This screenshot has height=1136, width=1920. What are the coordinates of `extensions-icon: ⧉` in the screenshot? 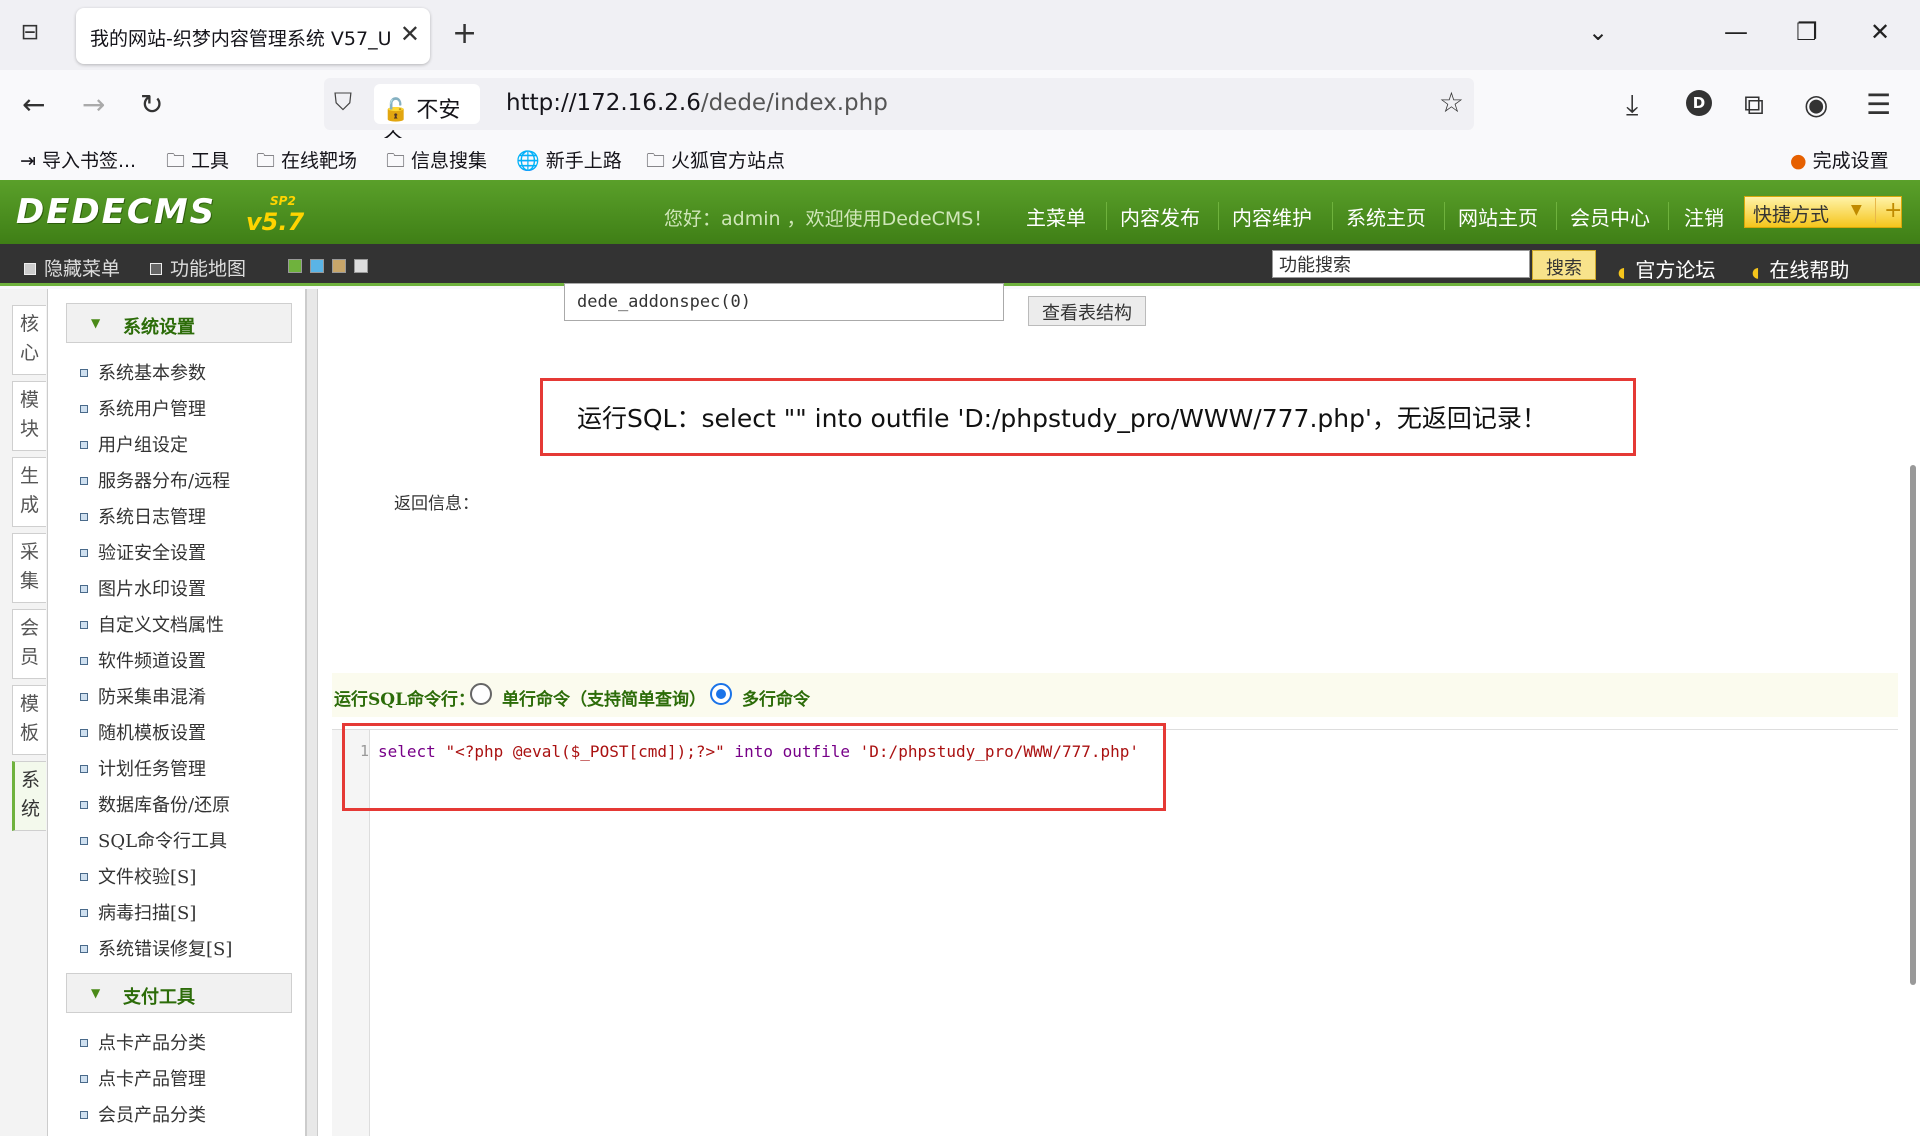 It's located at (1754, 105).